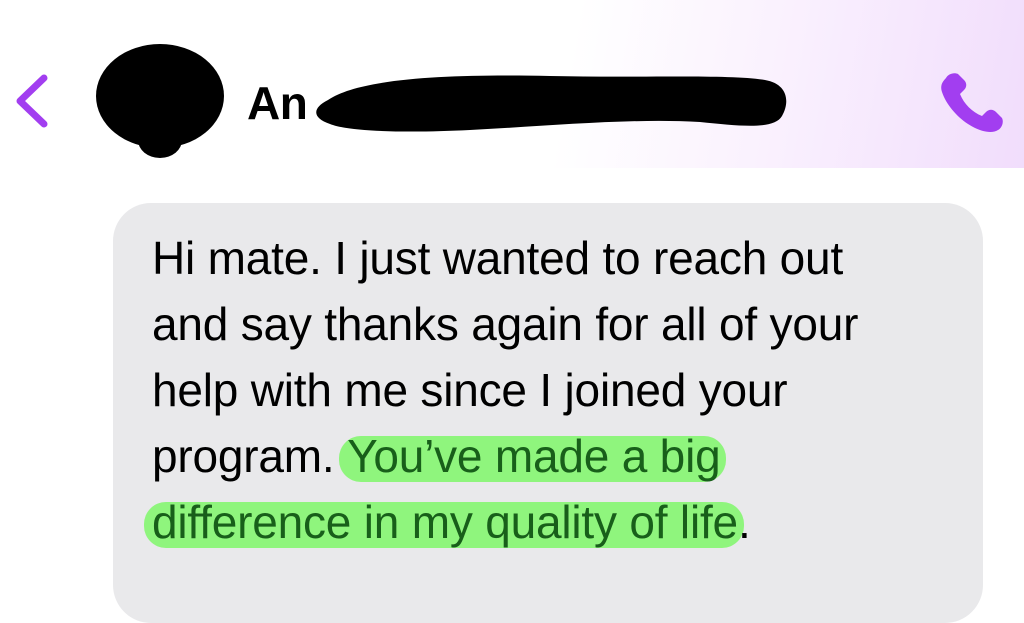 This screenshot has width=1024, height=623. Describe the element at coordinates (551, 103) in the screenshot. I see `name-redaction` at that location.